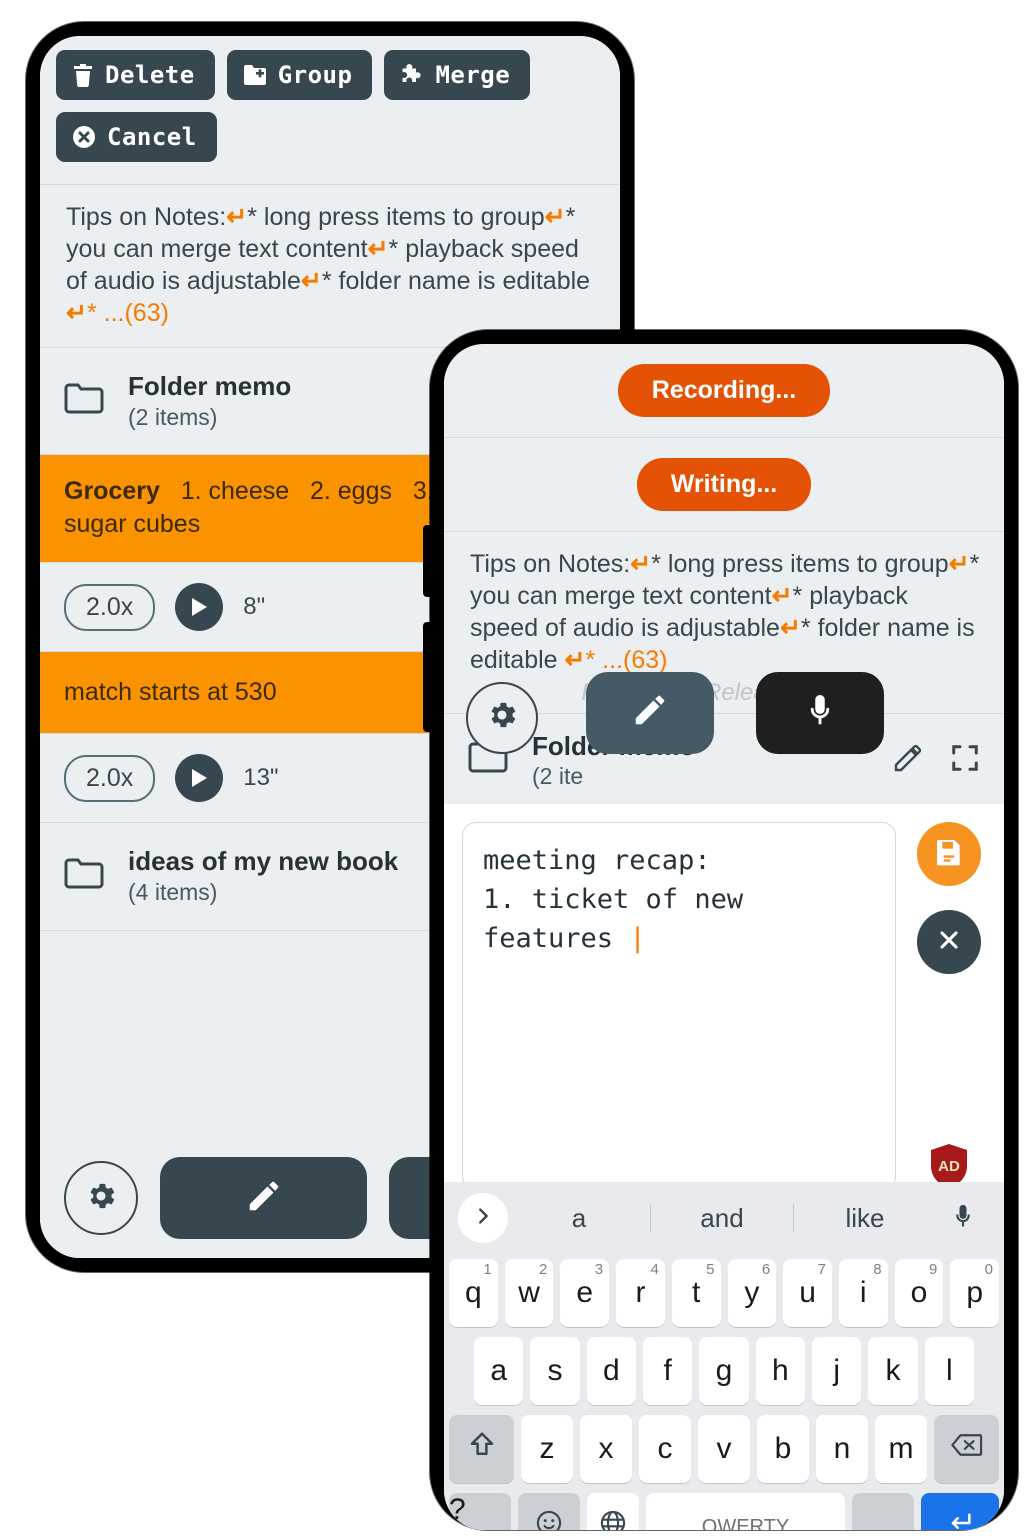 The width and height of the screenshot is (1024, 1536). I want to click on shift-icon, so click(482, 1449).